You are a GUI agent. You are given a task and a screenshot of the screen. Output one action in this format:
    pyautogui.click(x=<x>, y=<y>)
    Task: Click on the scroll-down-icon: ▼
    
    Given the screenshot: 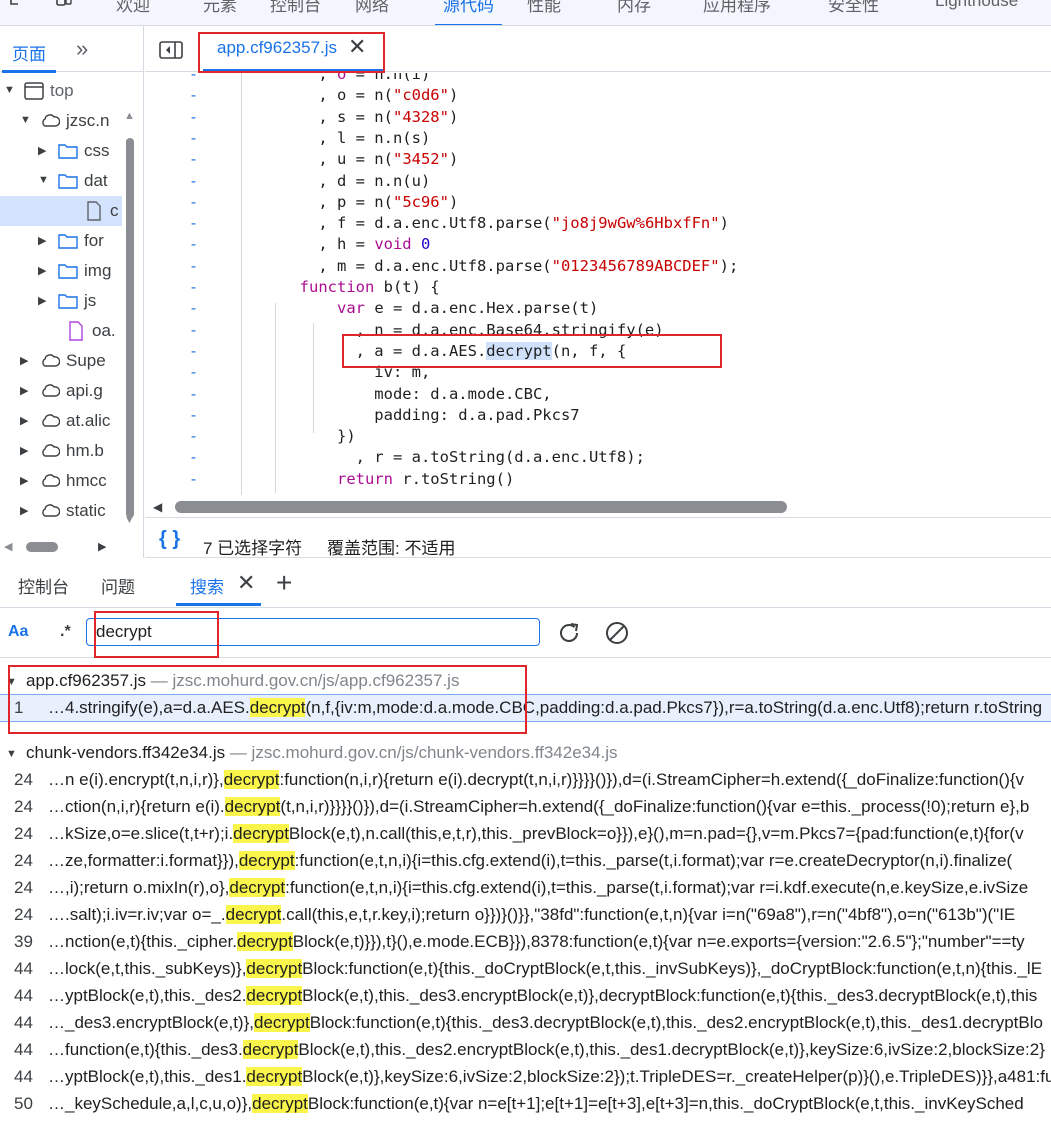 What is the action you would take?
    pyautogui.click(x=129, y=520)
    